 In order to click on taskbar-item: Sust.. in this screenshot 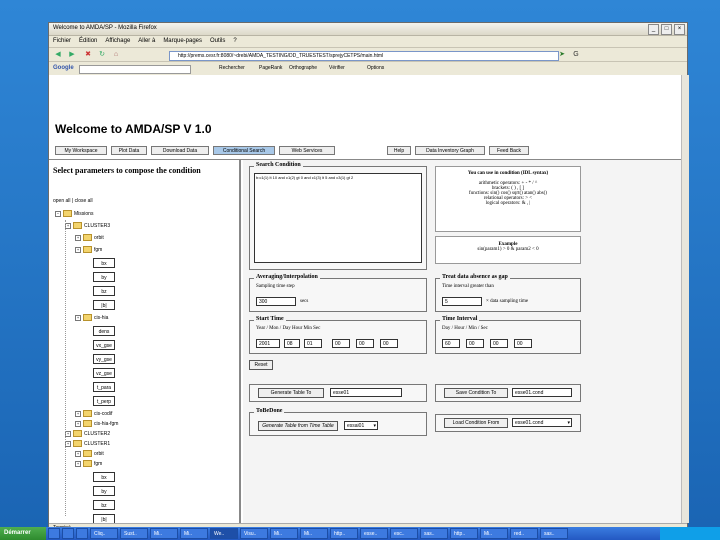, I will do `click(134, 533)`.